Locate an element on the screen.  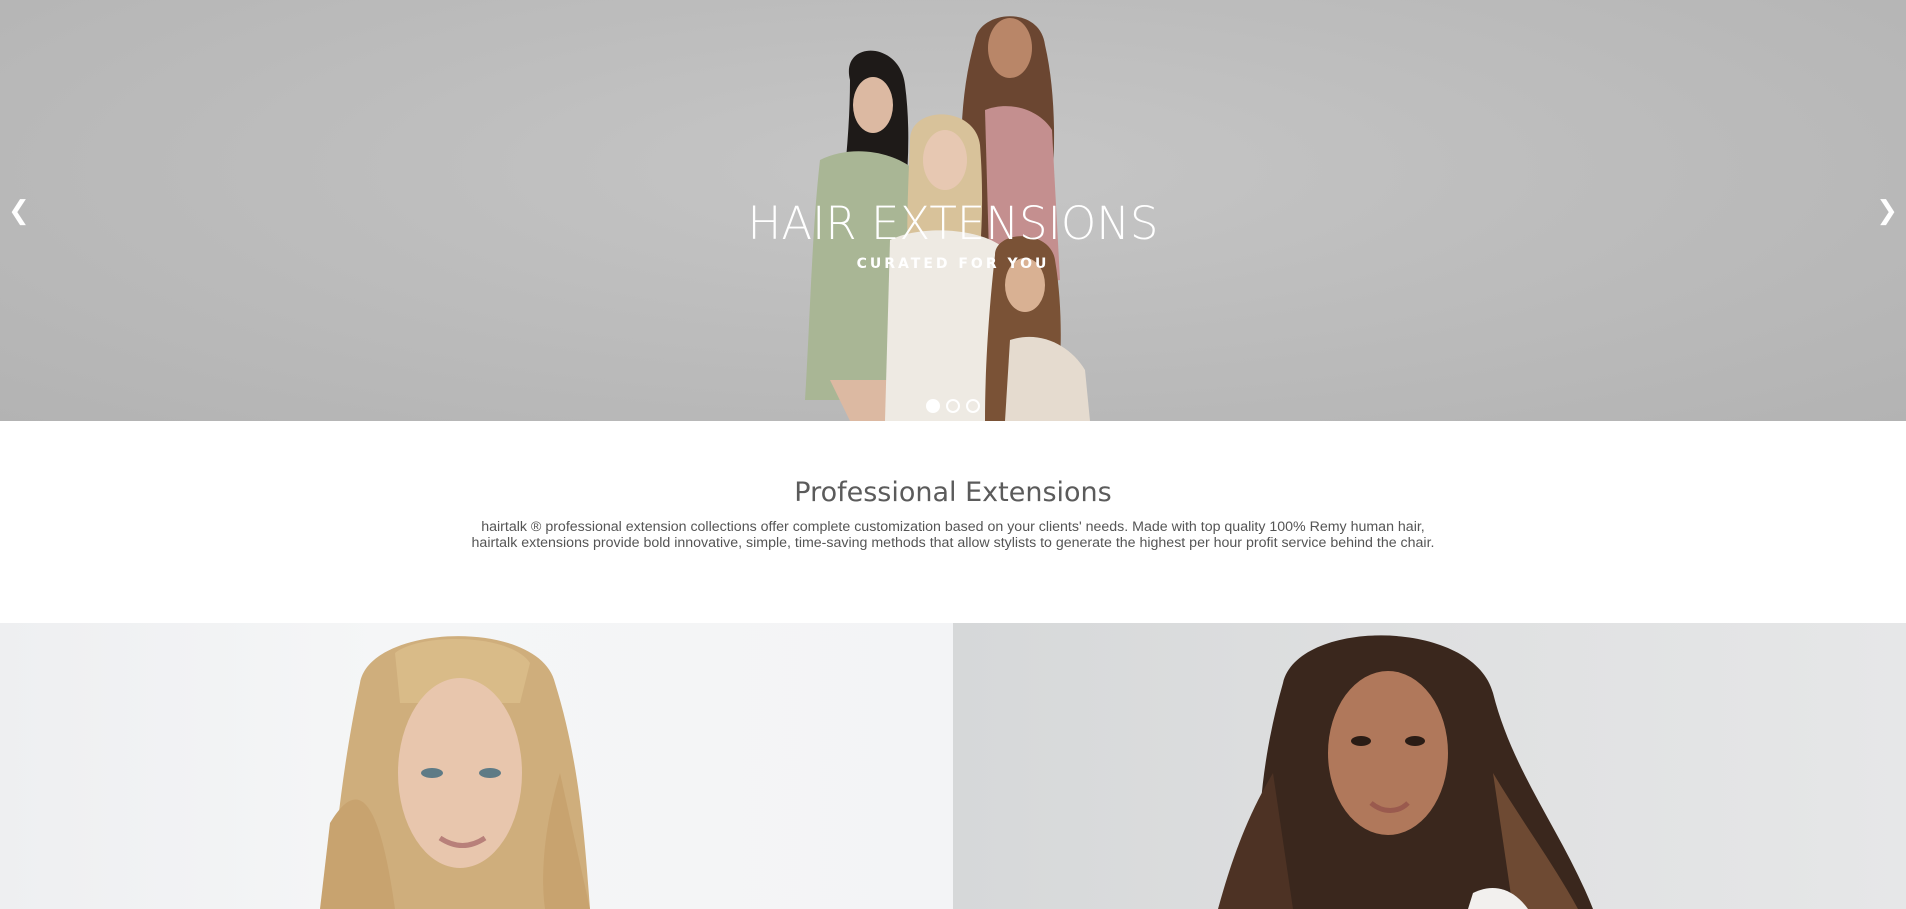
hero-title: HAIR EXTENSIONS is located at coordinates (953, 223).